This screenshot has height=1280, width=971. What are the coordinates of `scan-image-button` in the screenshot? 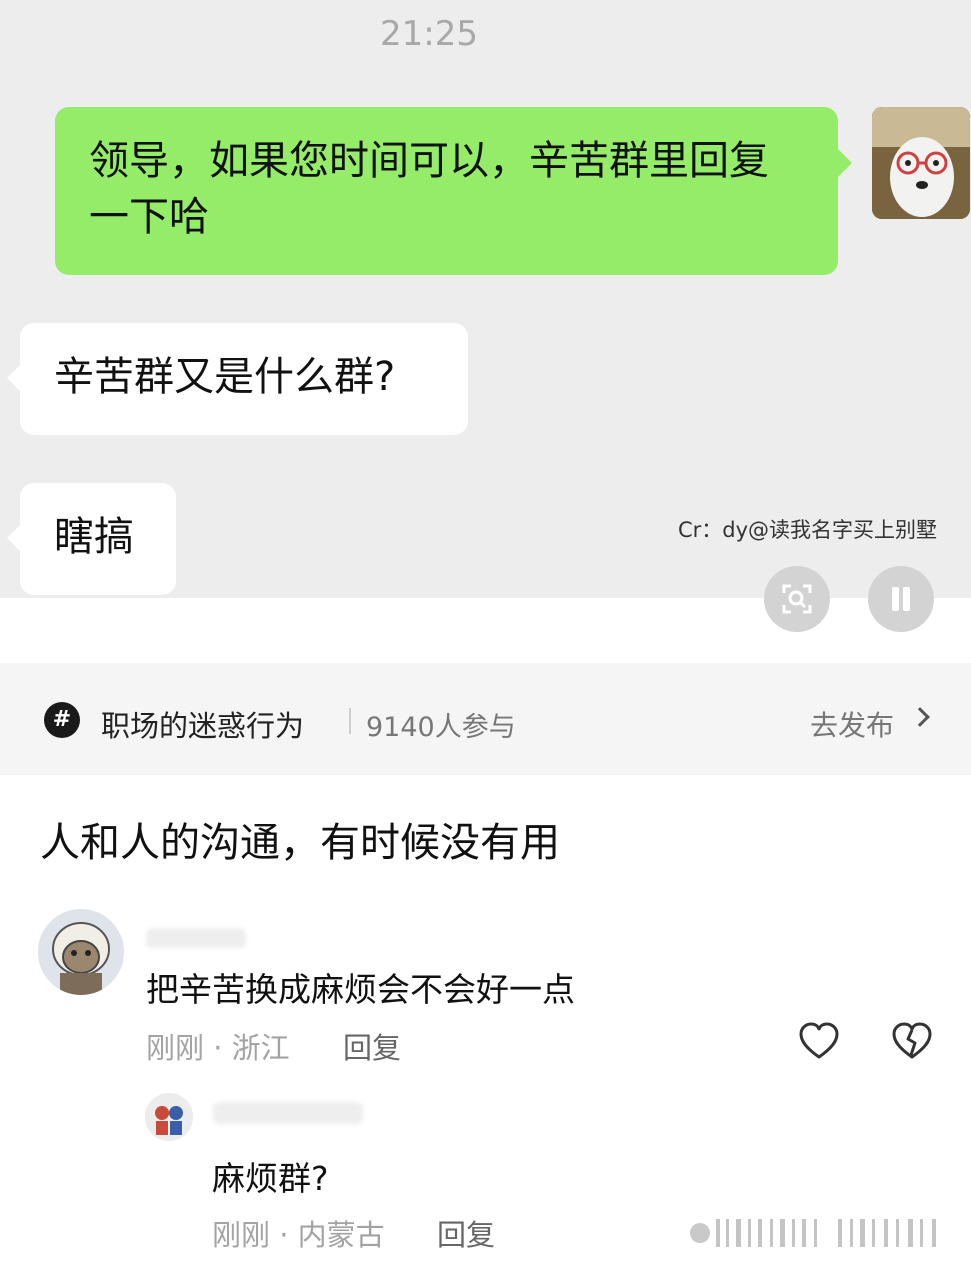 It's located at (797, 599).